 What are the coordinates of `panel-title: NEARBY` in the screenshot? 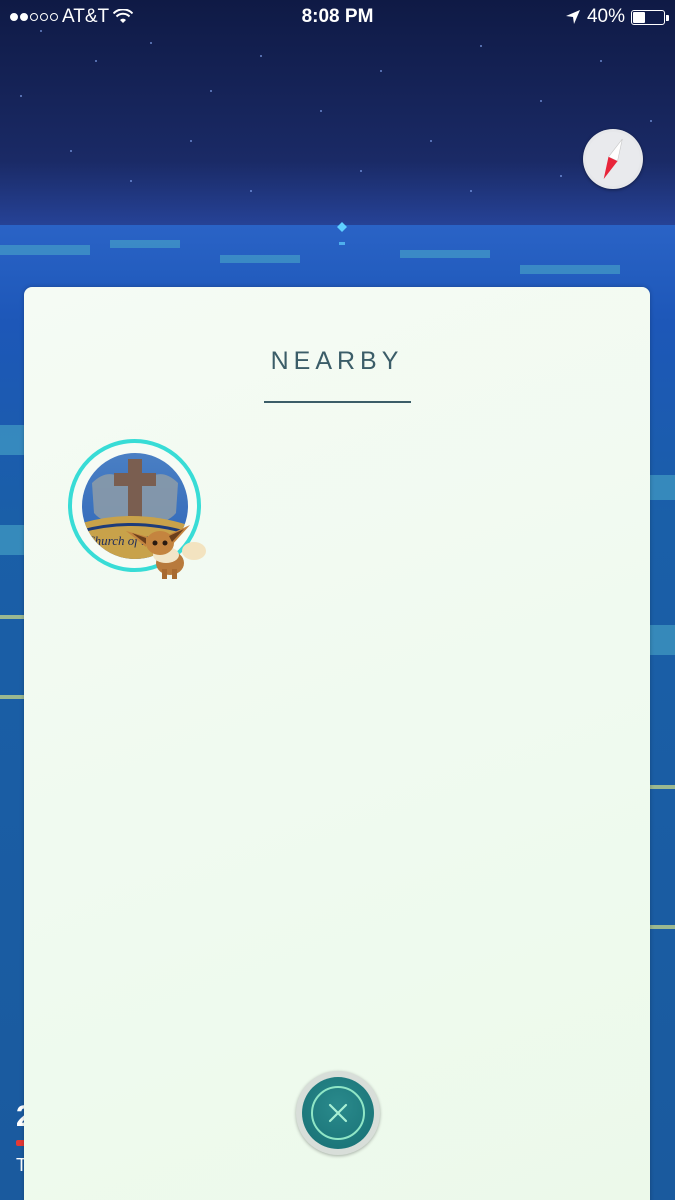 It's located at (337, 361).